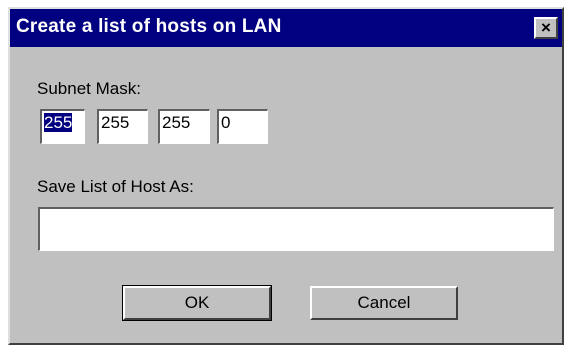 This screenshot has height=353, width=568. I want to click on subnet-octet-1-value: 255, so click(58, 122).